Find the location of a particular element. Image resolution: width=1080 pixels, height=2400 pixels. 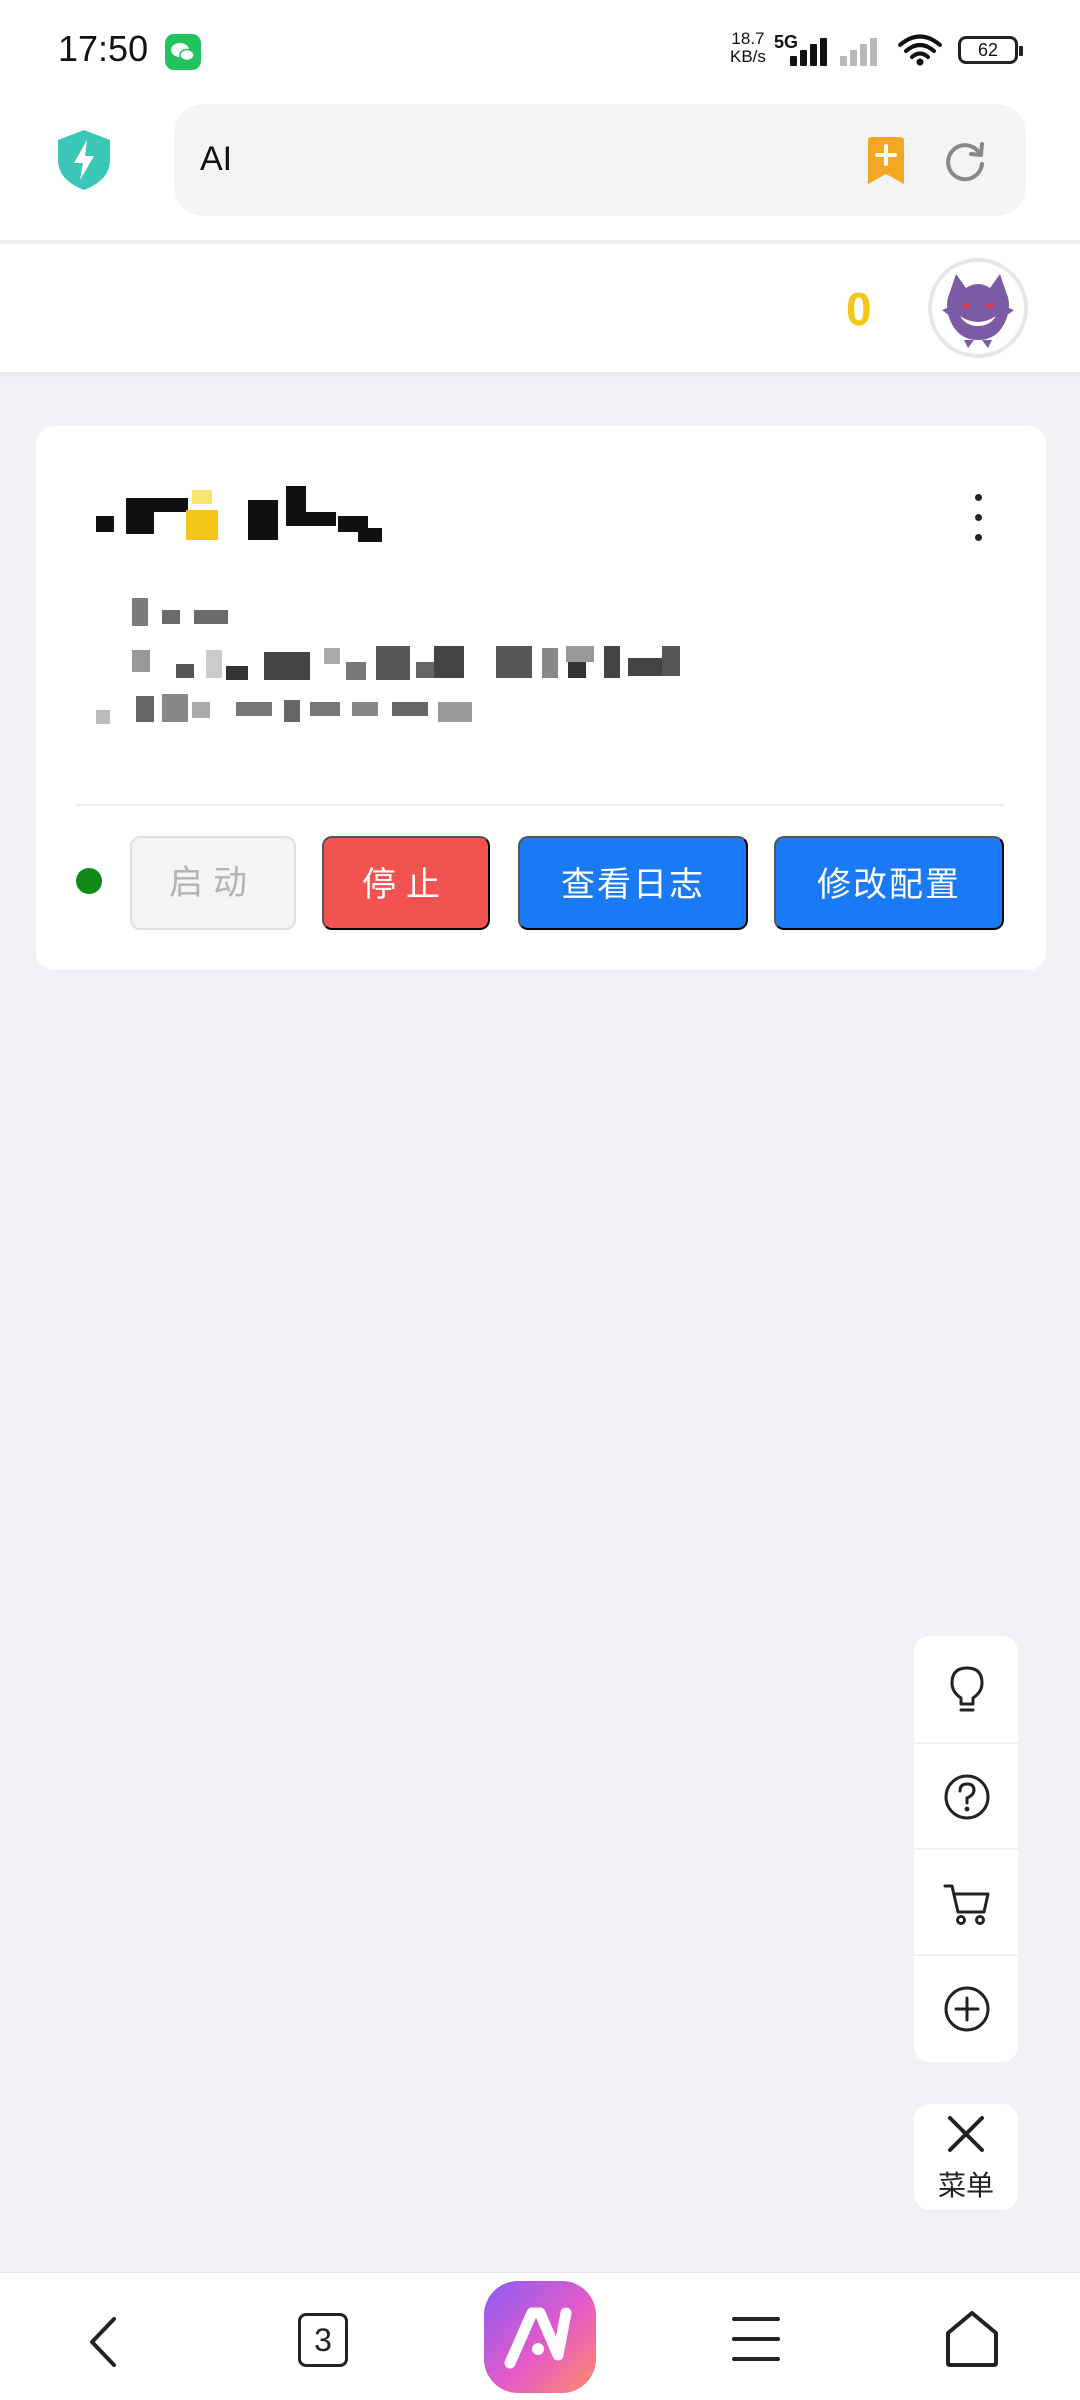

menu-icon is located at coordinates (756, 2339).